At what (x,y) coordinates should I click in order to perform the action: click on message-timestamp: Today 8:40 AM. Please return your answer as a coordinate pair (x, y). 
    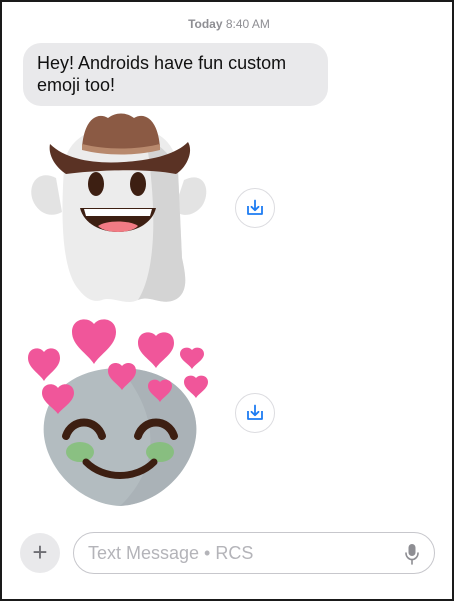
    Looking at the image, I should click on (228, 24).